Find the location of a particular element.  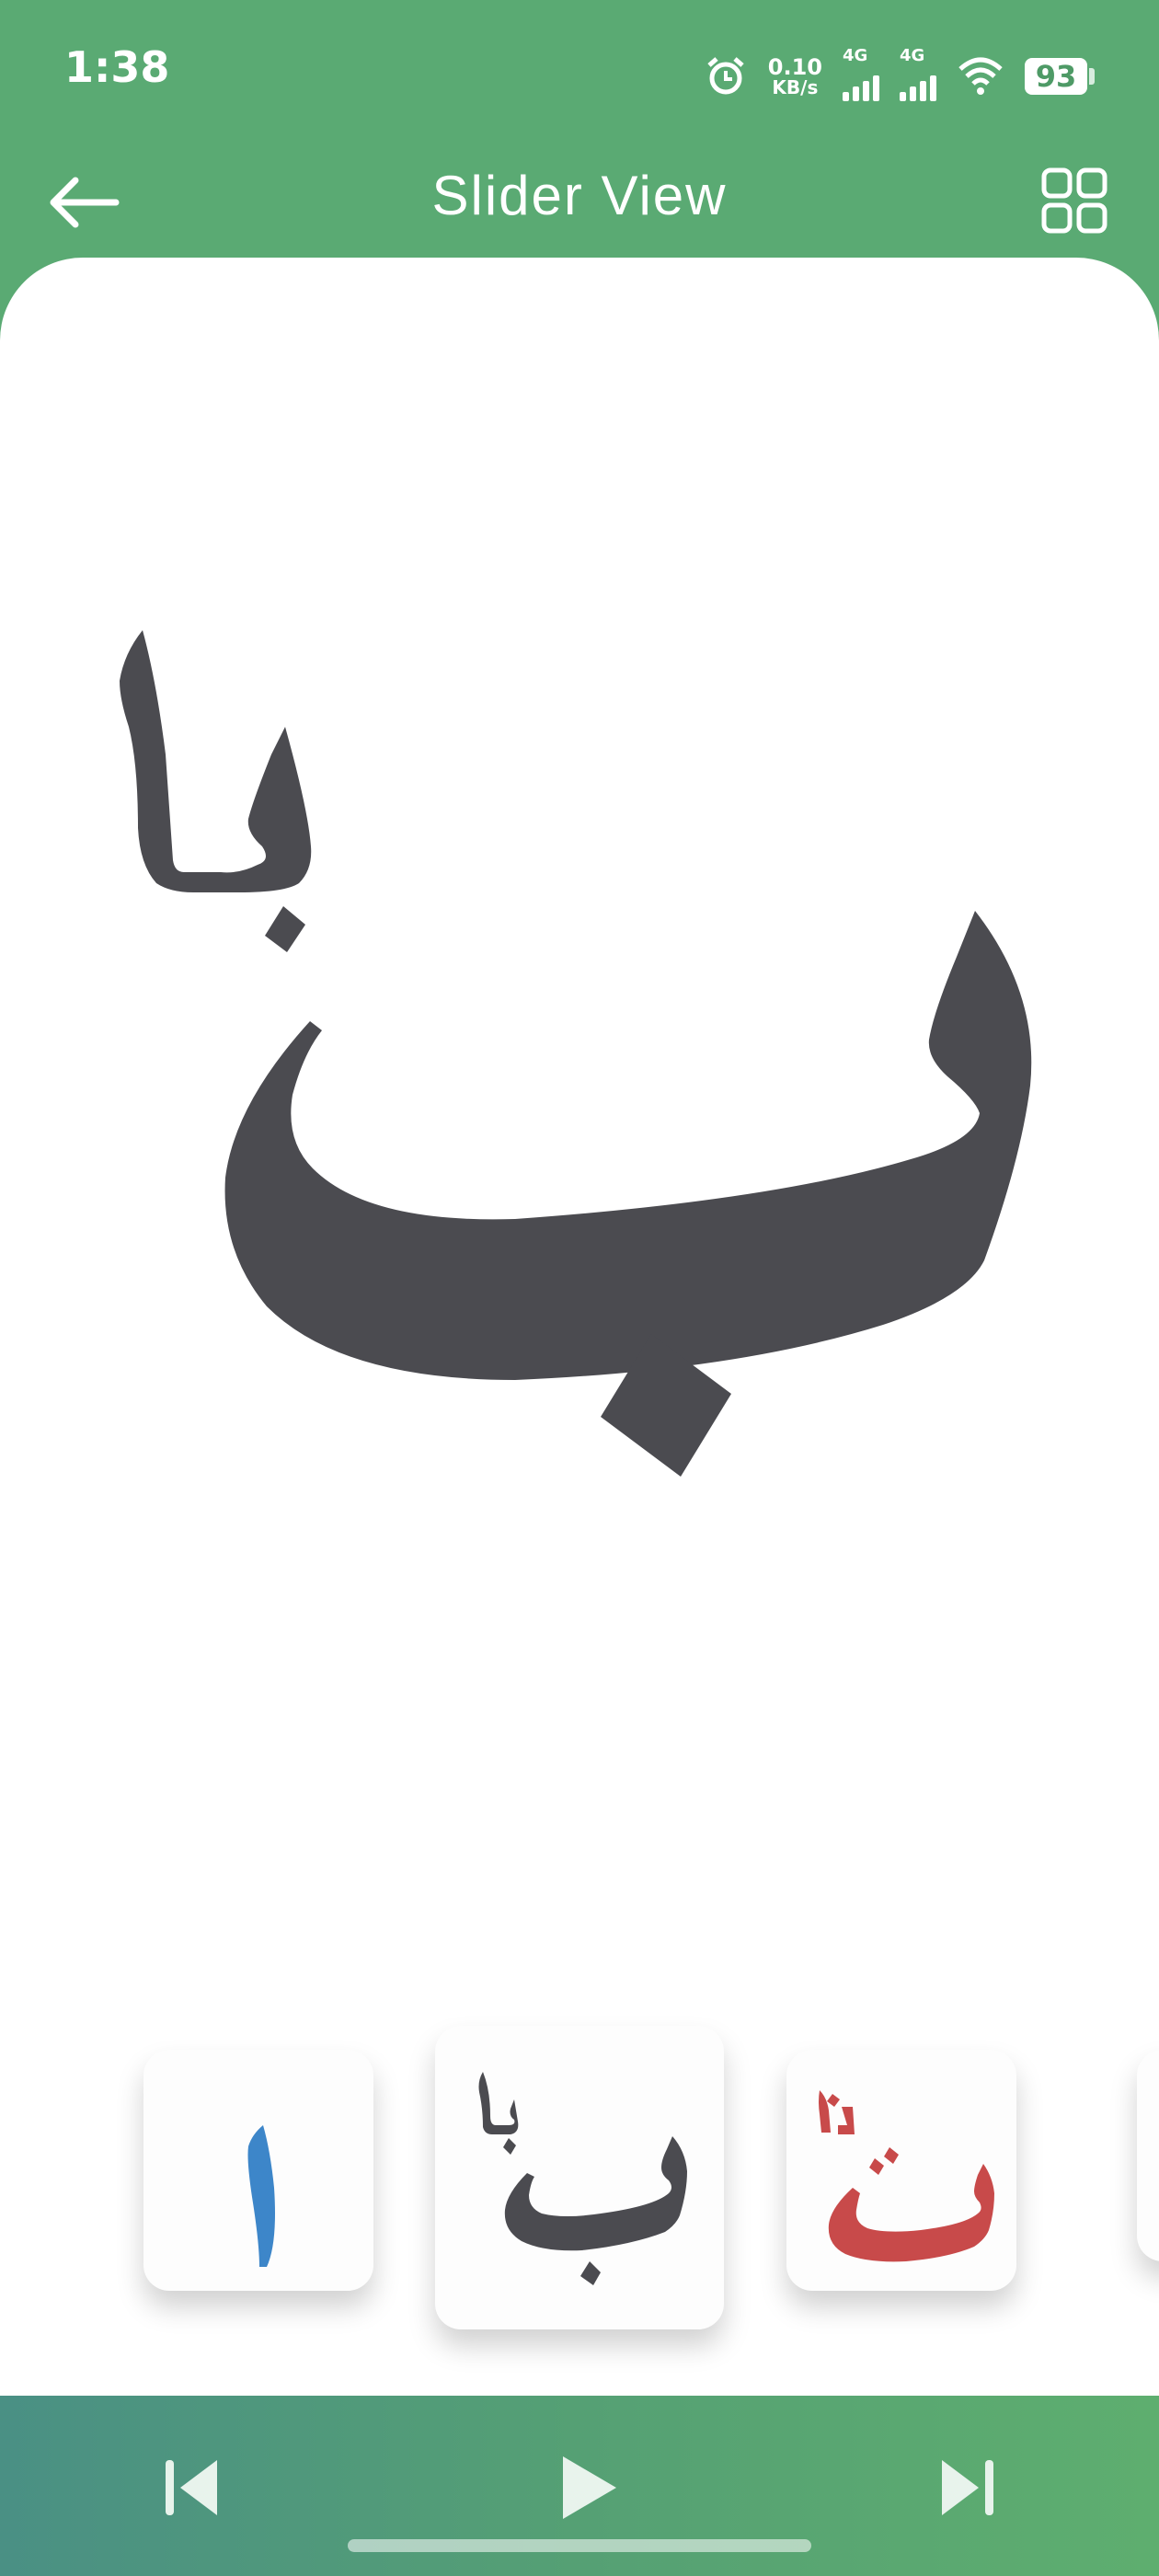

net-speed-unit: KB/s is located at coordinates (795, 87).